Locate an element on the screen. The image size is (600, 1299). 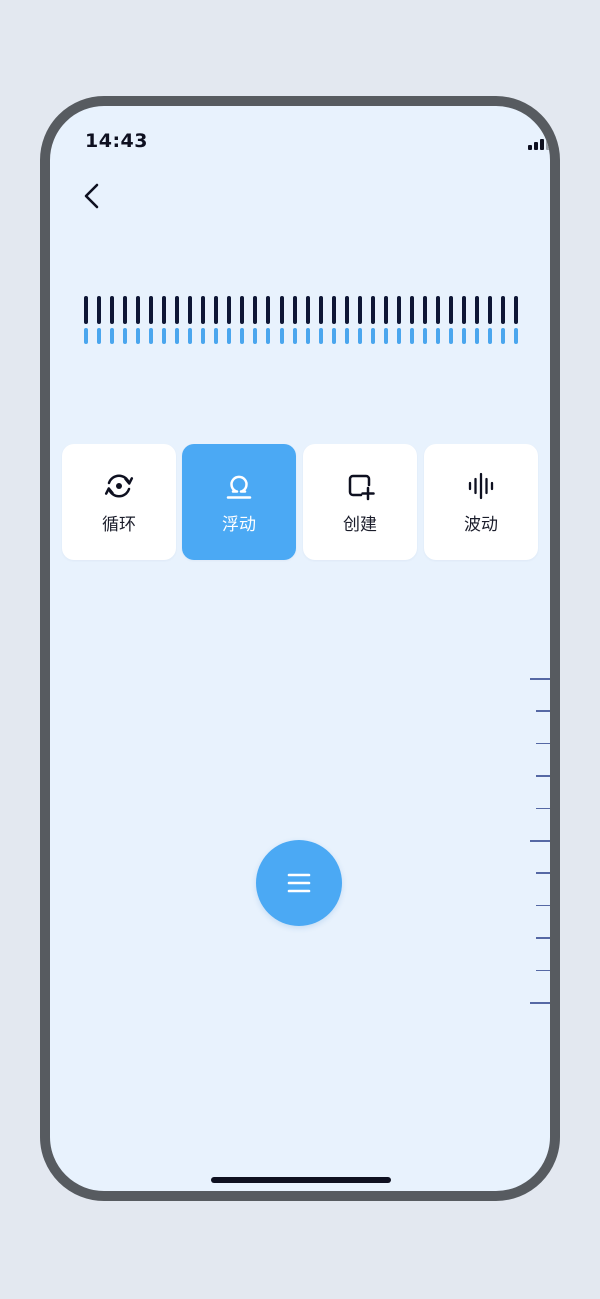
side-ruler is located at coordinates (539, 843).